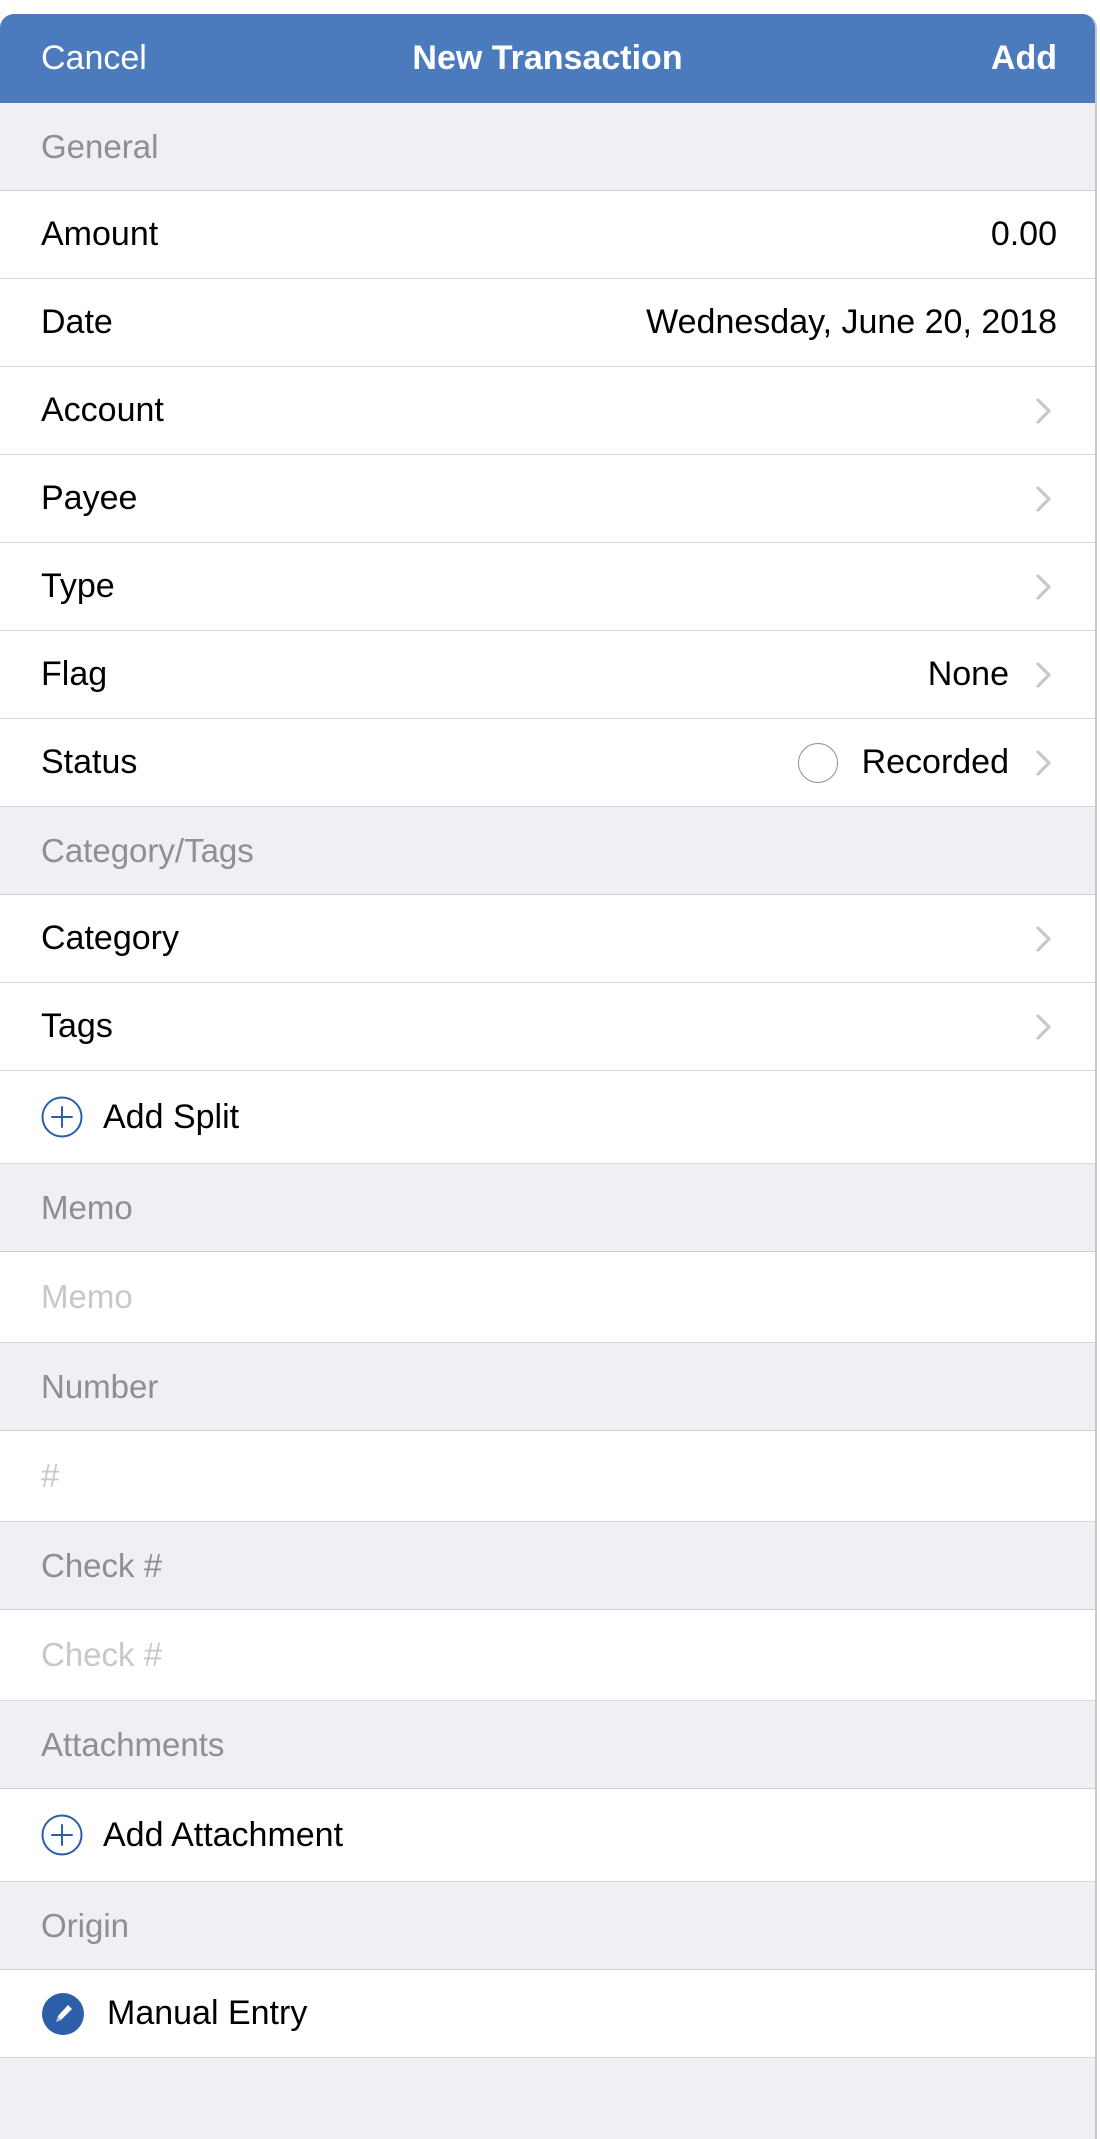  I want to click on nav-title-wrap: New Transaction, so click(547, 58).